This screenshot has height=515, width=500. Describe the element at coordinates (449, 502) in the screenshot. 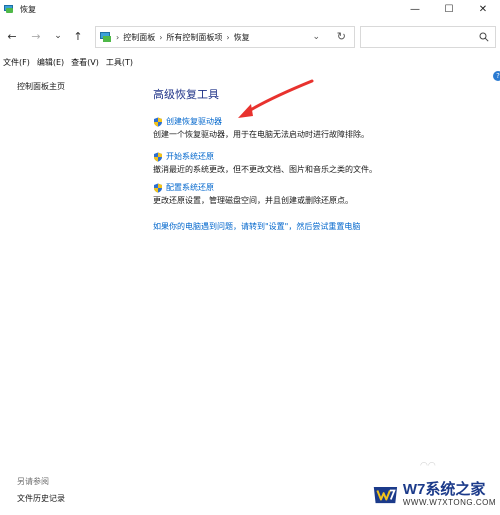

I see `watermark-url: WWW.W7XTONG.COM` at that location.